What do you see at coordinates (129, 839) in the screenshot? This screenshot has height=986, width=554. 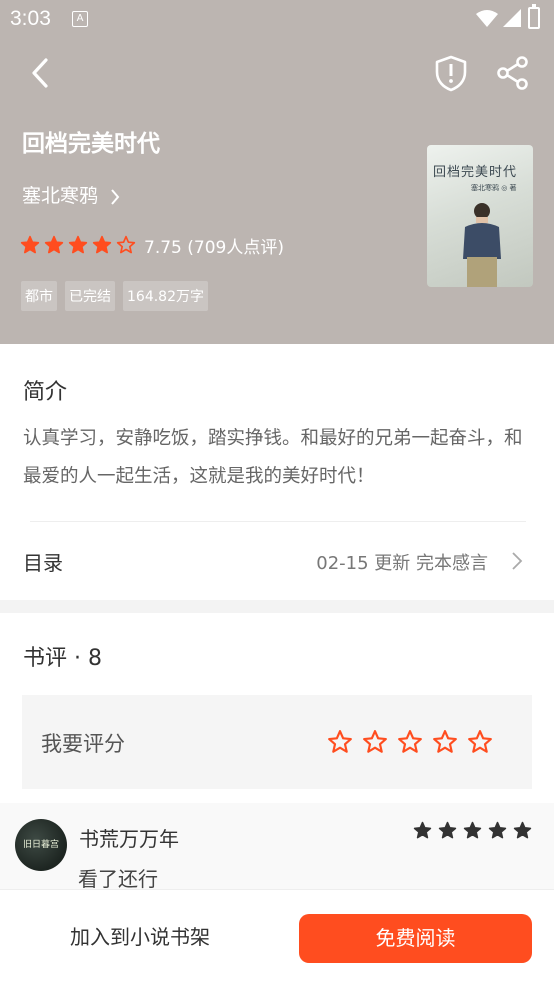 I see `review-username: 书荒万万年` at bounding box center [129, 839].